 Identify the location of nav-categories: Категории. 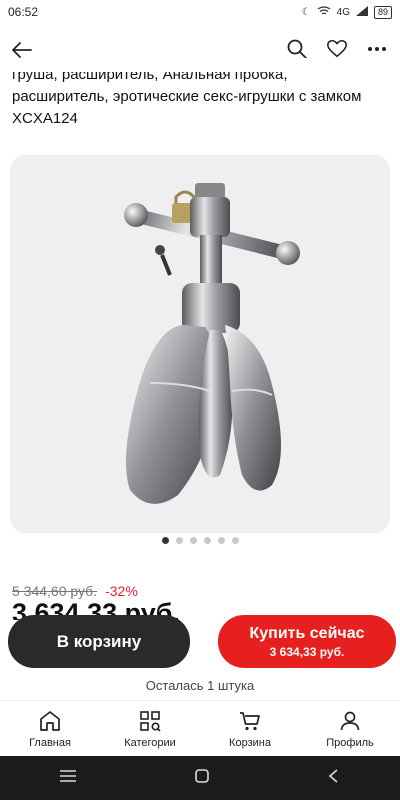
(150, 728).